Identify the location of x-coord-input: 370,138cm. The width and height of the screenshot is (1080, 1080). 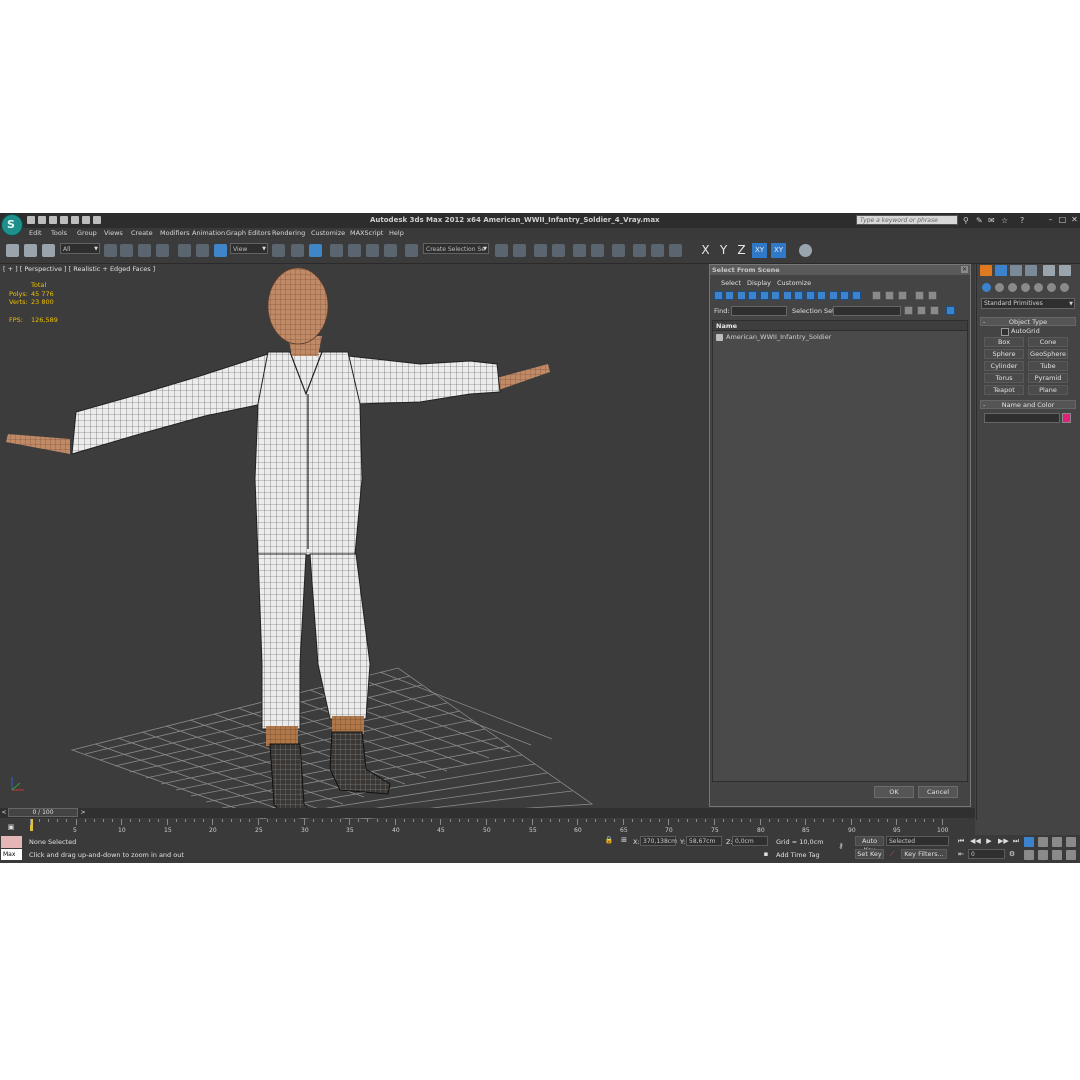
(658, 841).